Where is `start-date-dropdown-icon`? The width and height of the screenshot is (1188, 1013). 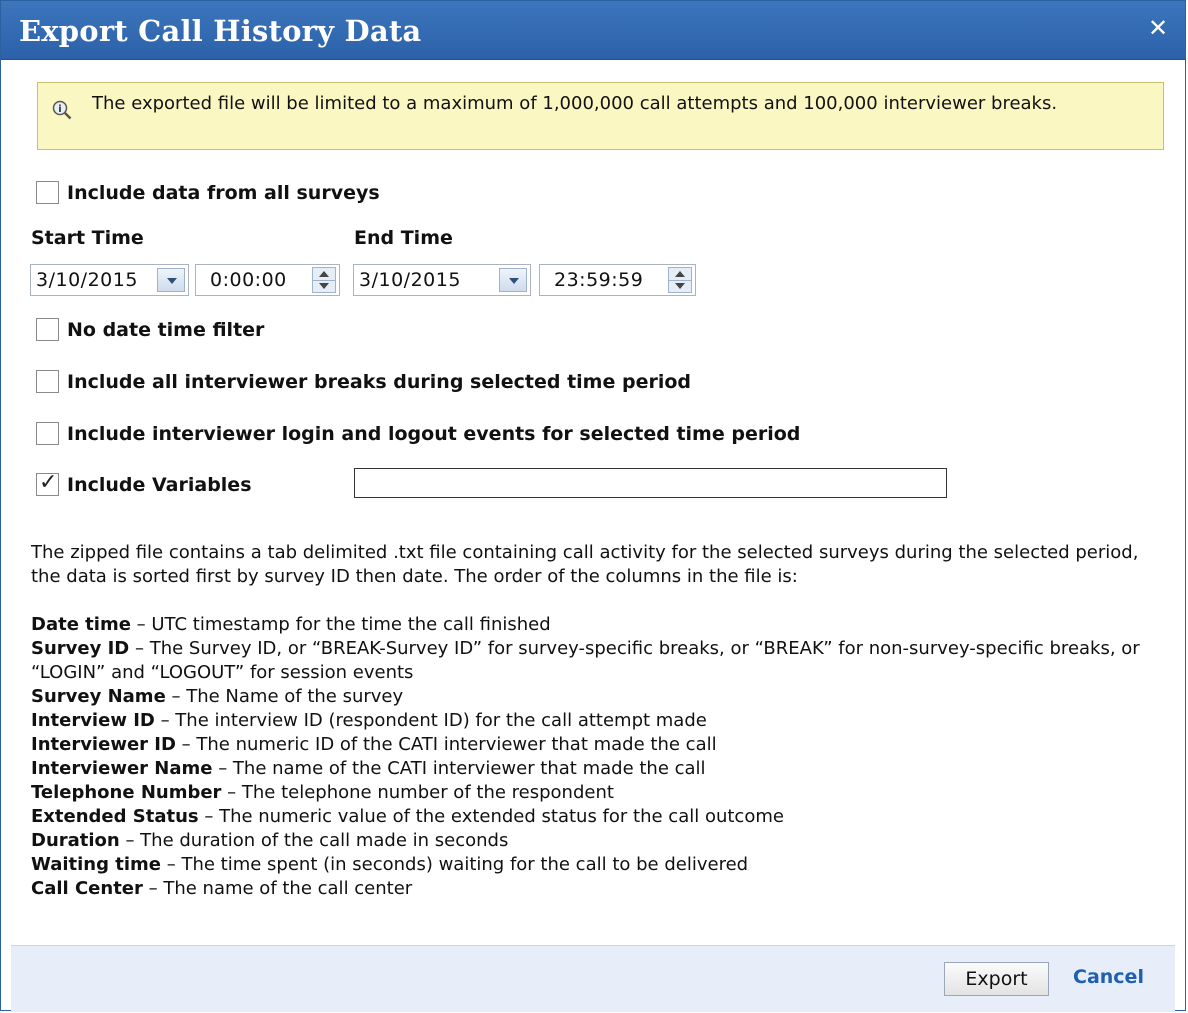 start-date-dropdown-icon is located at coordinates (171, 280).